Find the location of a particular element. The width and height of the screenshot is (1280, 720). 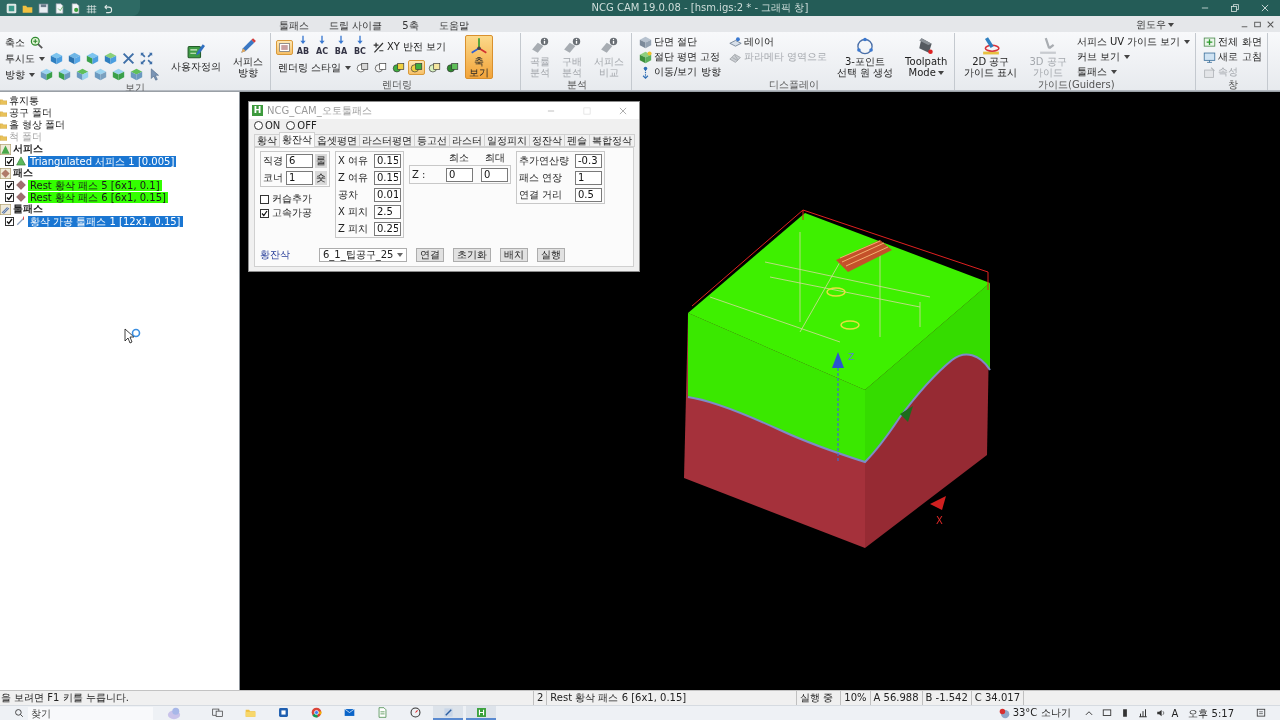

dialog-tab: 일정피치 is located at coordinates (507, 140).